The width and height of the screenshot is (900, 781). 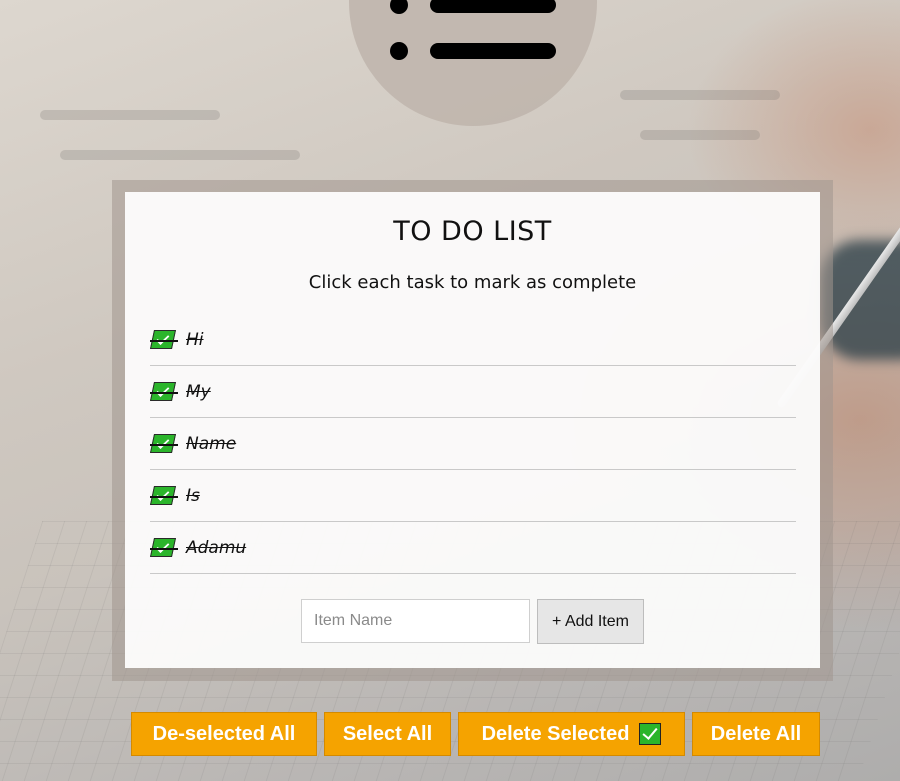 I want to click on todo-item: Is, so click(x=472, y=496).